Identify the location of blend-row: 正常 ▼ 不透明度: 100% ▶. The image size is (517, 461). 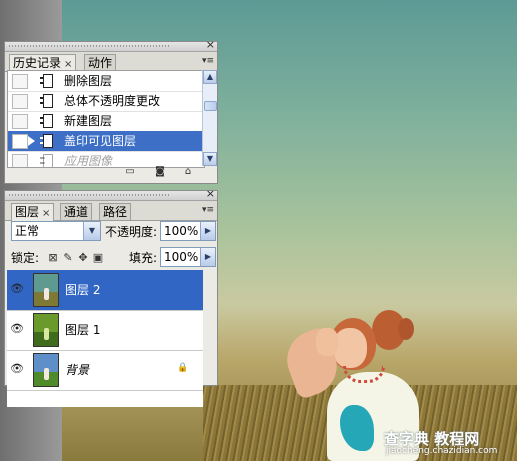
(113, 231).